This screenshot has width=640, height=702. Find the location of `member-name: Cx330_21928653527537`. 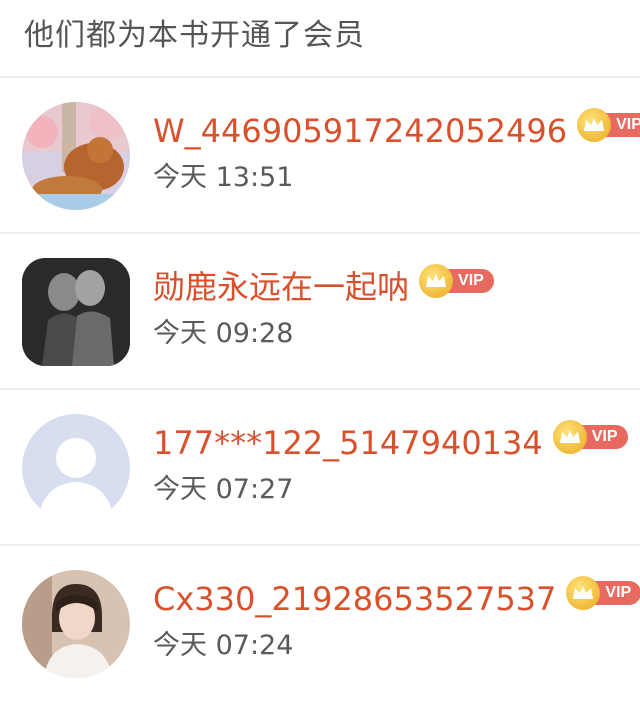

member-name: Cx330_21928653527537 is located at coordinates (354, 599).